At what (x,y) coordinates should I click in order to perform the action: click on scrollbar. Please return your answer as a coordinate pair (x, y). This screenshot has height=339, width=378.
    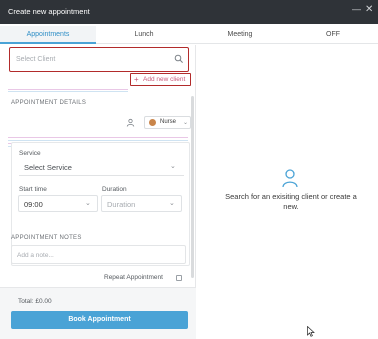
    Looking at the image, I should click on (192, 187).